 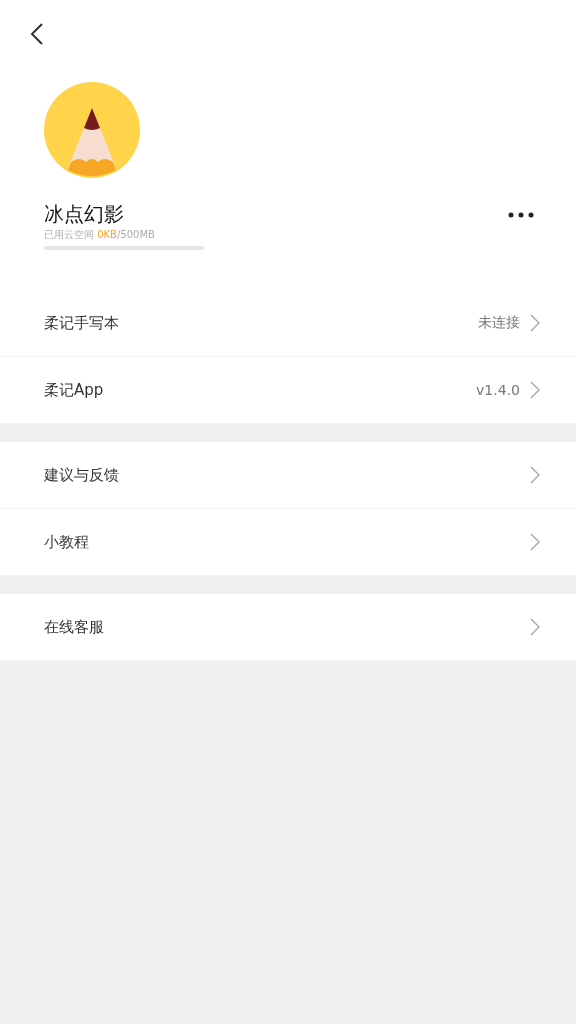 I want to click on user-name: 冰点幻影, so click(x=84, y=214).